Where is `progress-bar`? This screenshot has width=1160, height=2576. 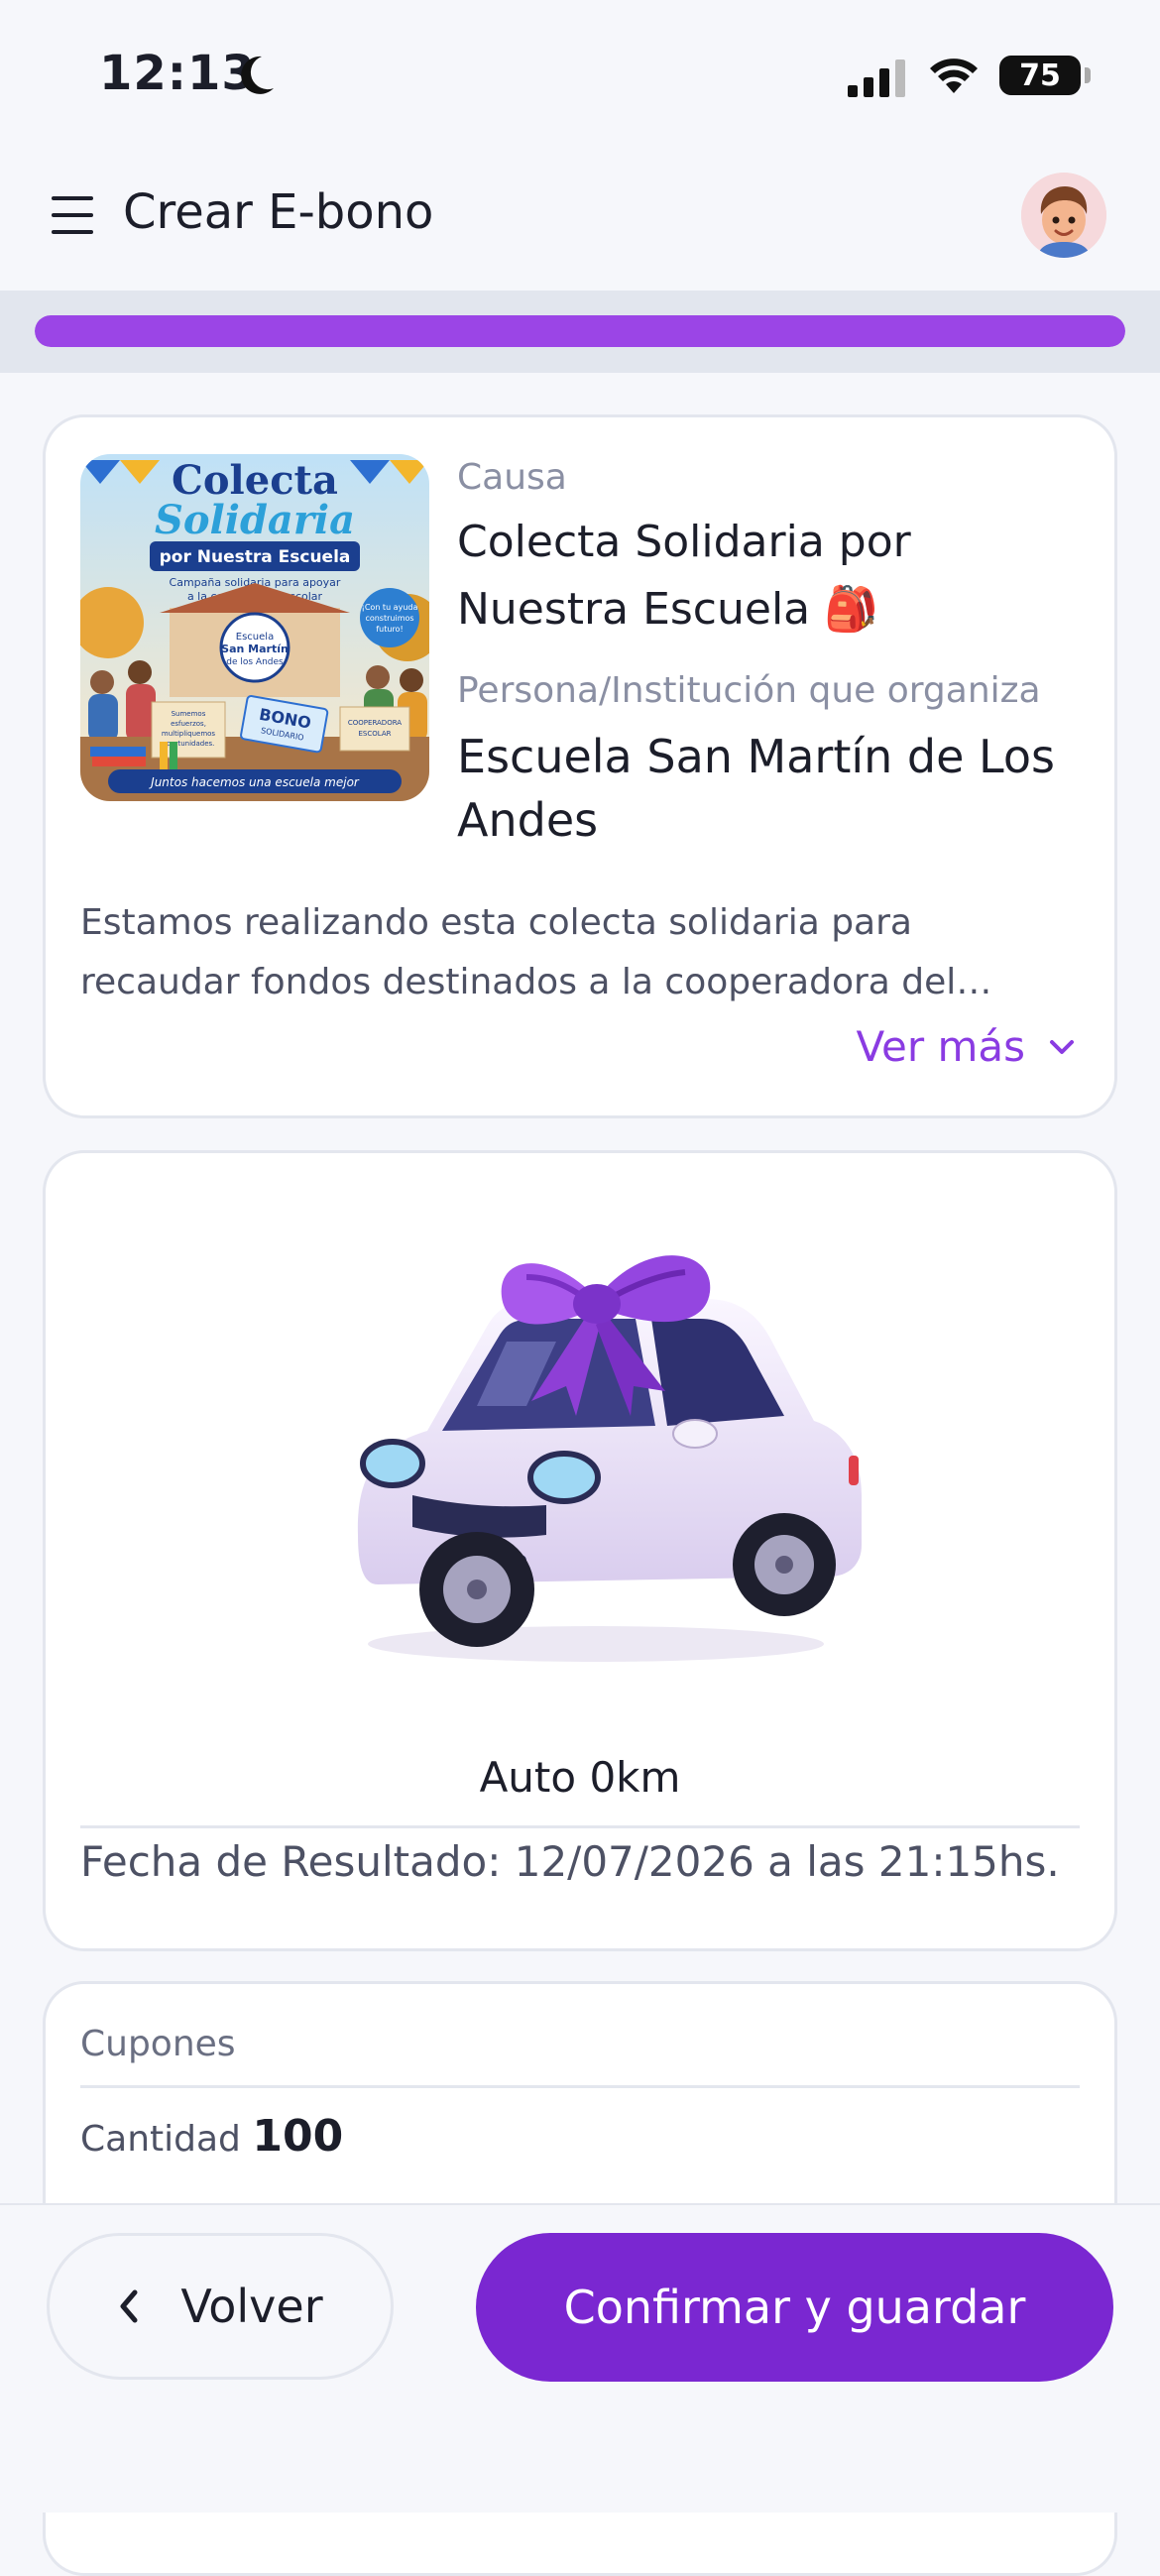
progress-bar is located at coordinates (580, 331).